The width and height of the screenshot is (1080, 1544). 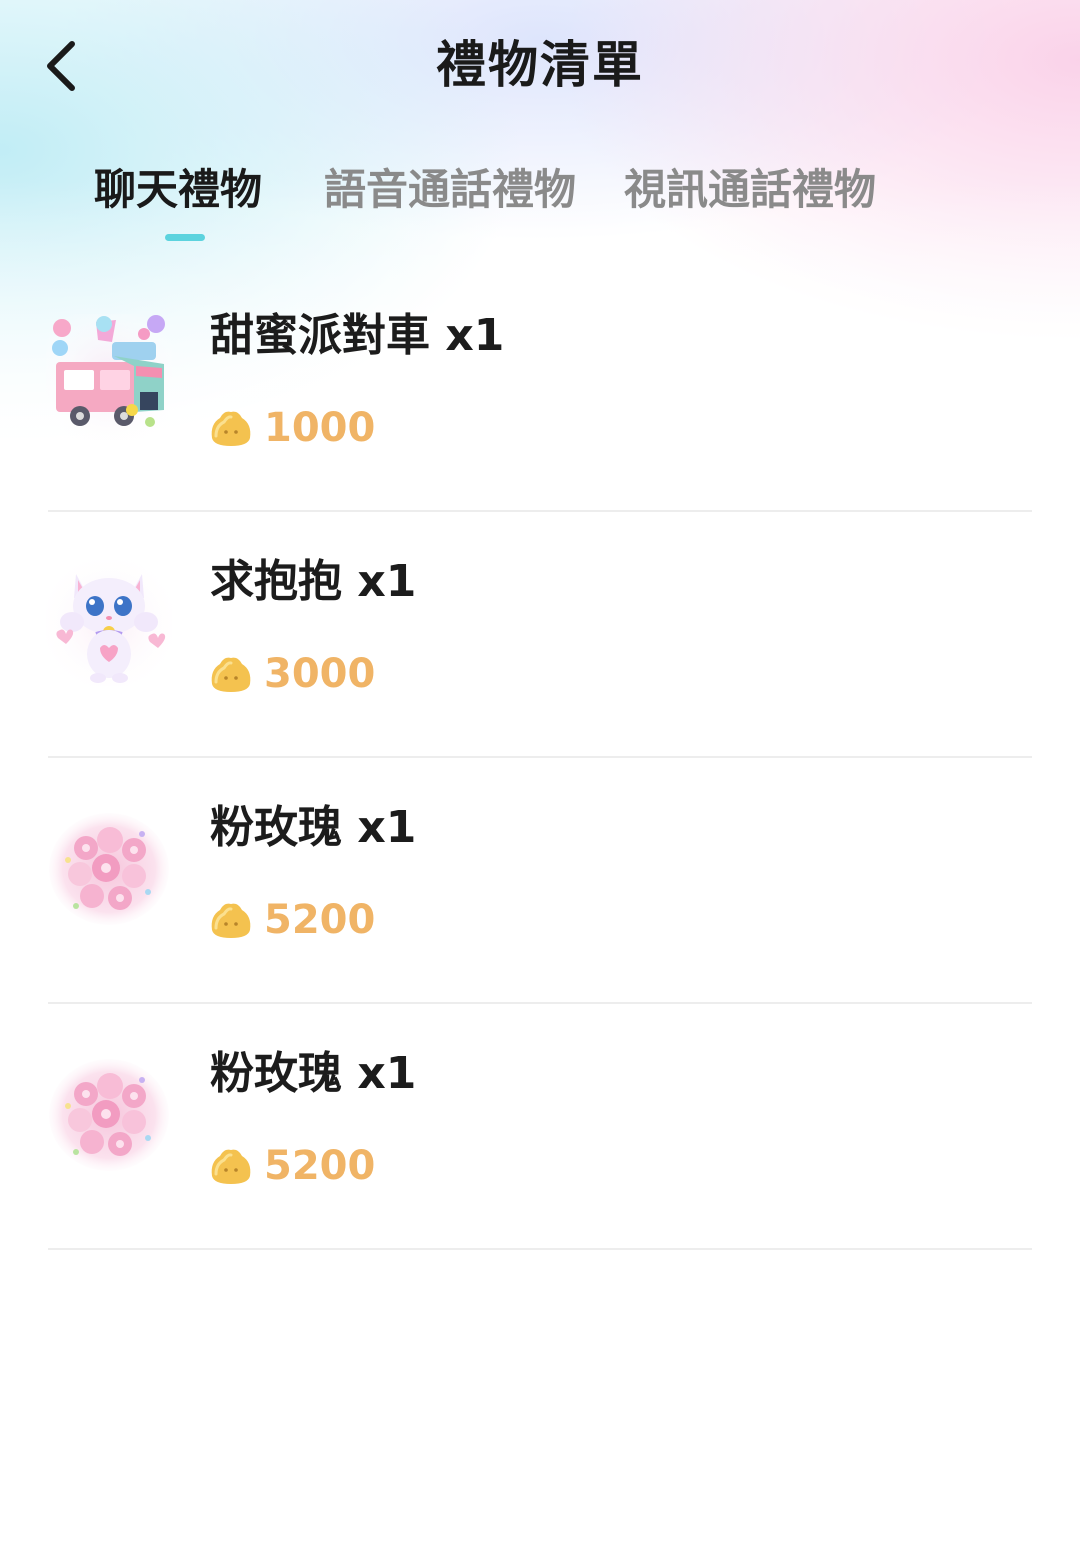 What do you see at coordinates (185, 237) in the screenshot?
I see `active-tab-indicator` at bounding box center [185, 237].